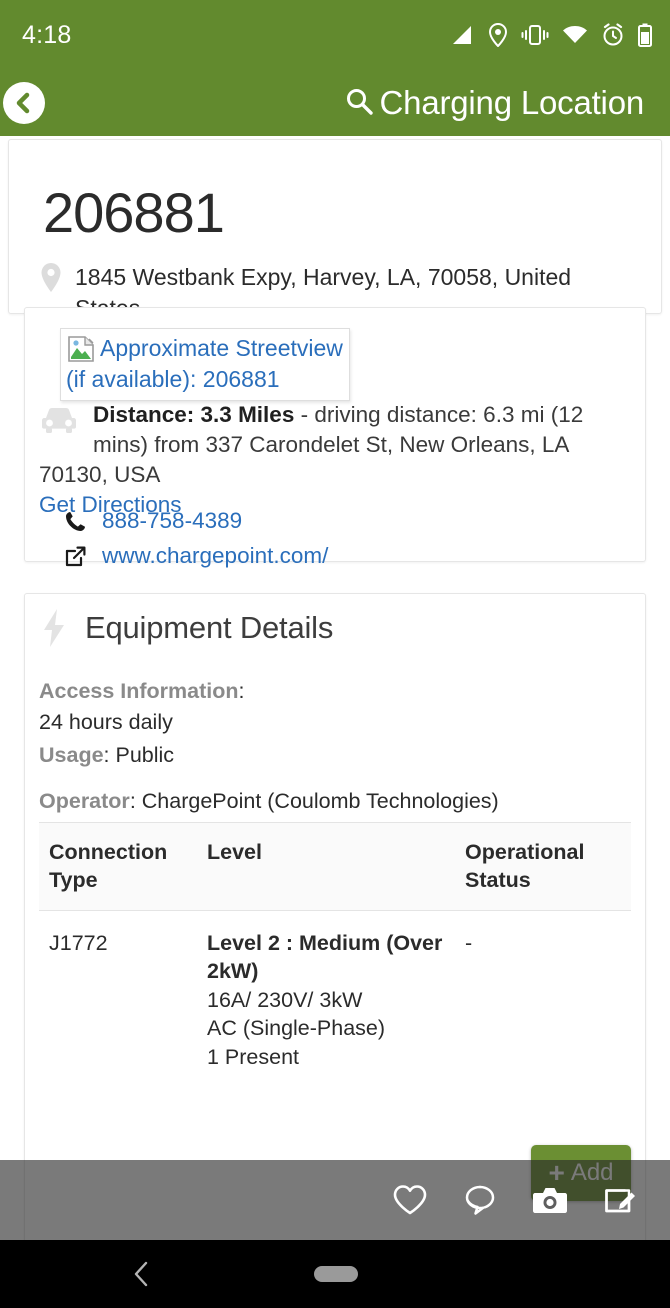 This screenshot has height=1308, width=670. Describe the element at coordinates (106, 721) in the screenshot. I see `access-information-value: 24 hours daily` at that location.